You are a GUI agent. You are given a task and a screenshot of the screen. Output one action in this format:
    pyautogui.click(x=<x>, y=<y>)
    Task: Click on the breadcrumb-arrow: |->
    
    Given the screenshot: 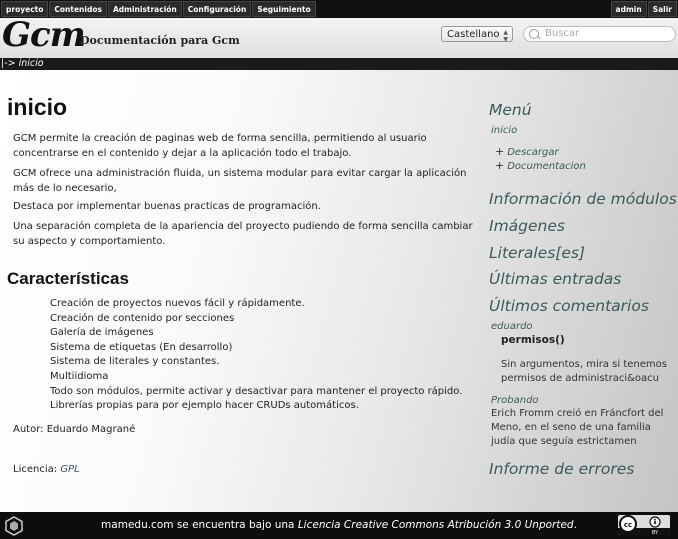 What is the action you would take?
    pyautogui.click(x=8, y=63)
    